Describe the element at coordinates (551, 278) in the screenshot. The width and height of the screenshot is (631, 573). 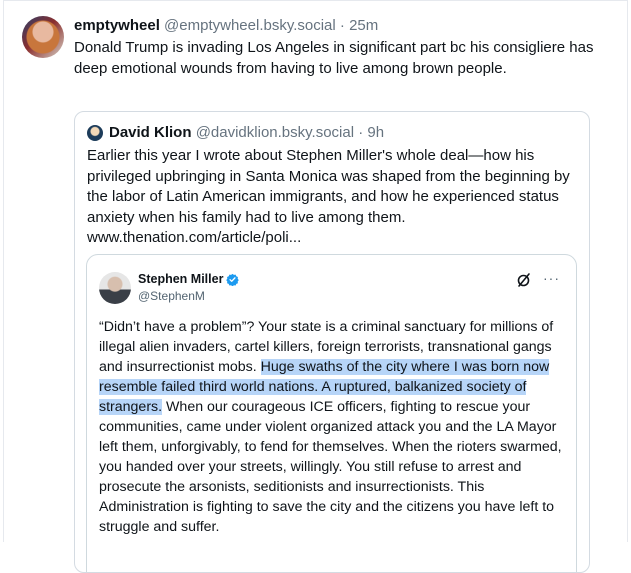
I see `more-options-icon: ···` at that location.